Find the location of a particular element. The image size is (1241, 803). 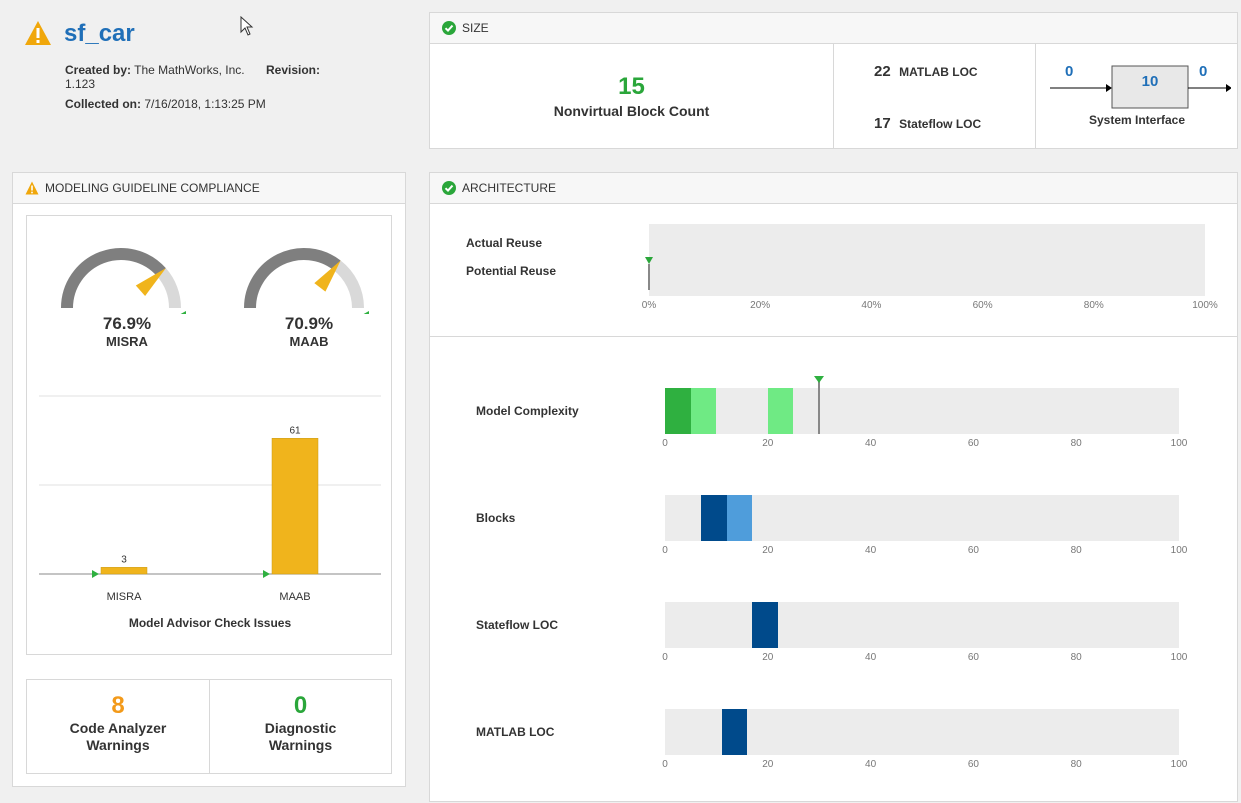

bar-value-label: 61 is located at coordinates (295, 430).